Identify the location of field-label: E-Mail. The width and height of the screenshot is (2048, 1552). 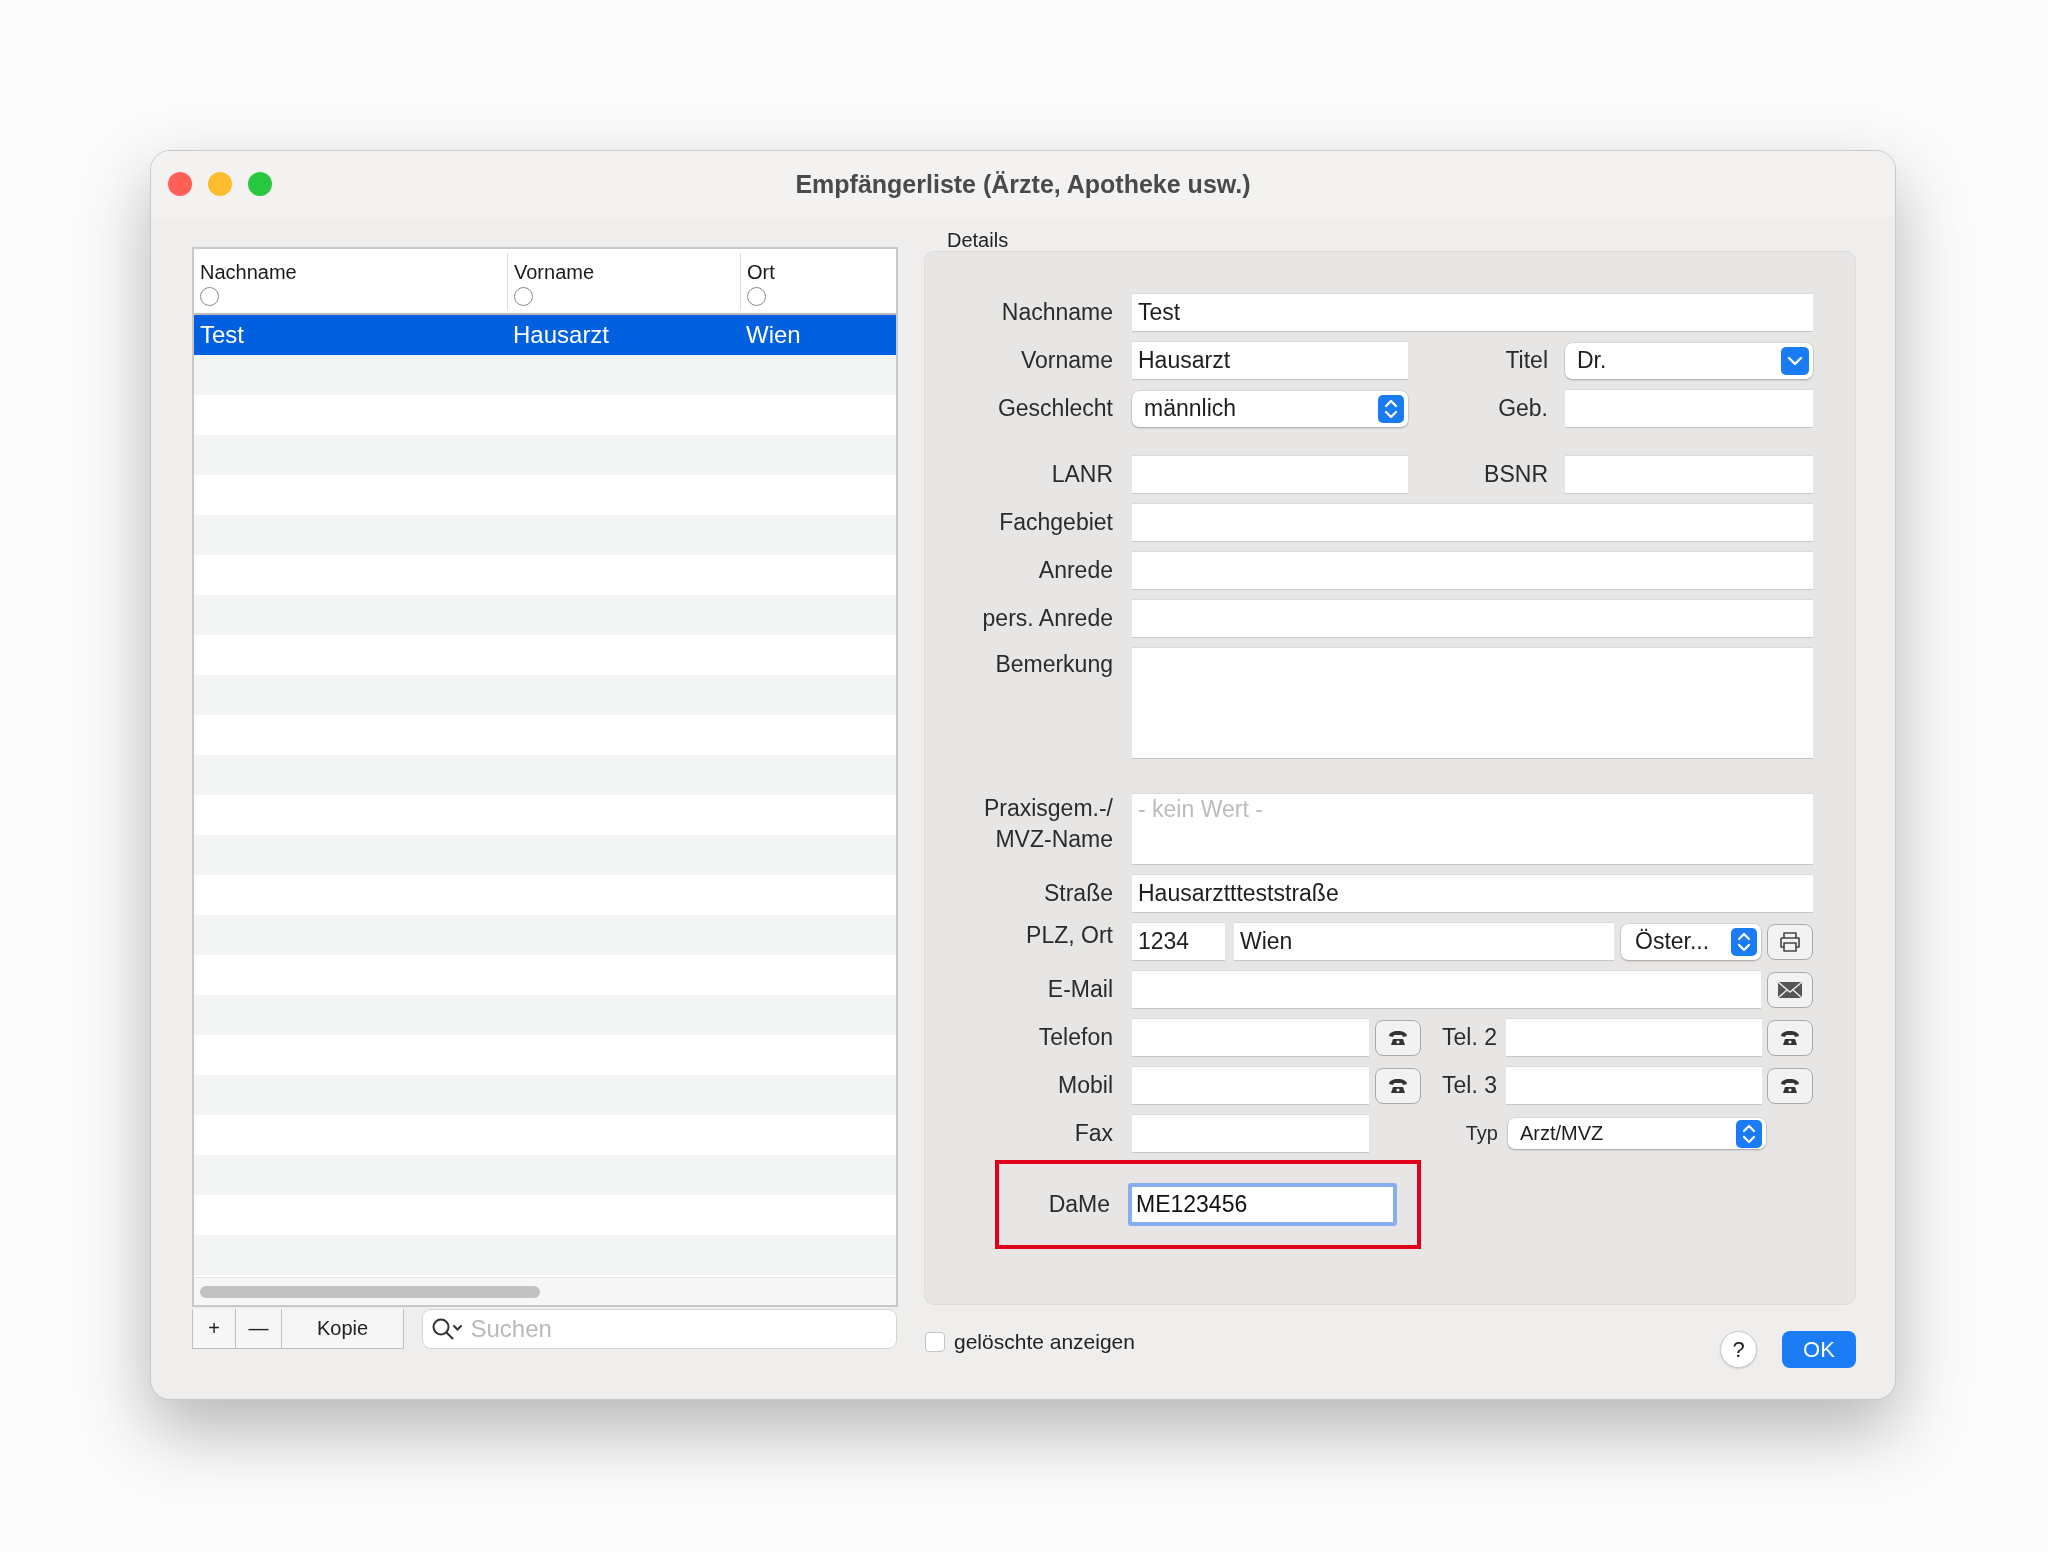
(1079, 989).